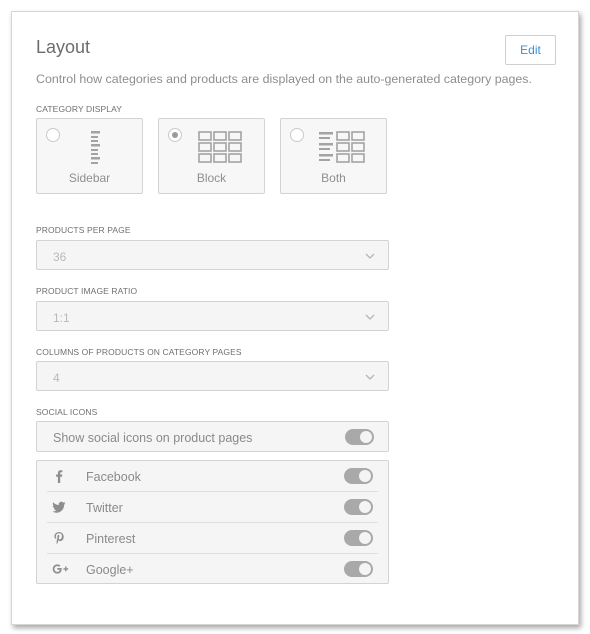 This screenshot has height=634, width=590. What do you see at coordinates (530, 50) in the screenshot?
I see `edit-button: Edit` at bounding box center [530, 50].